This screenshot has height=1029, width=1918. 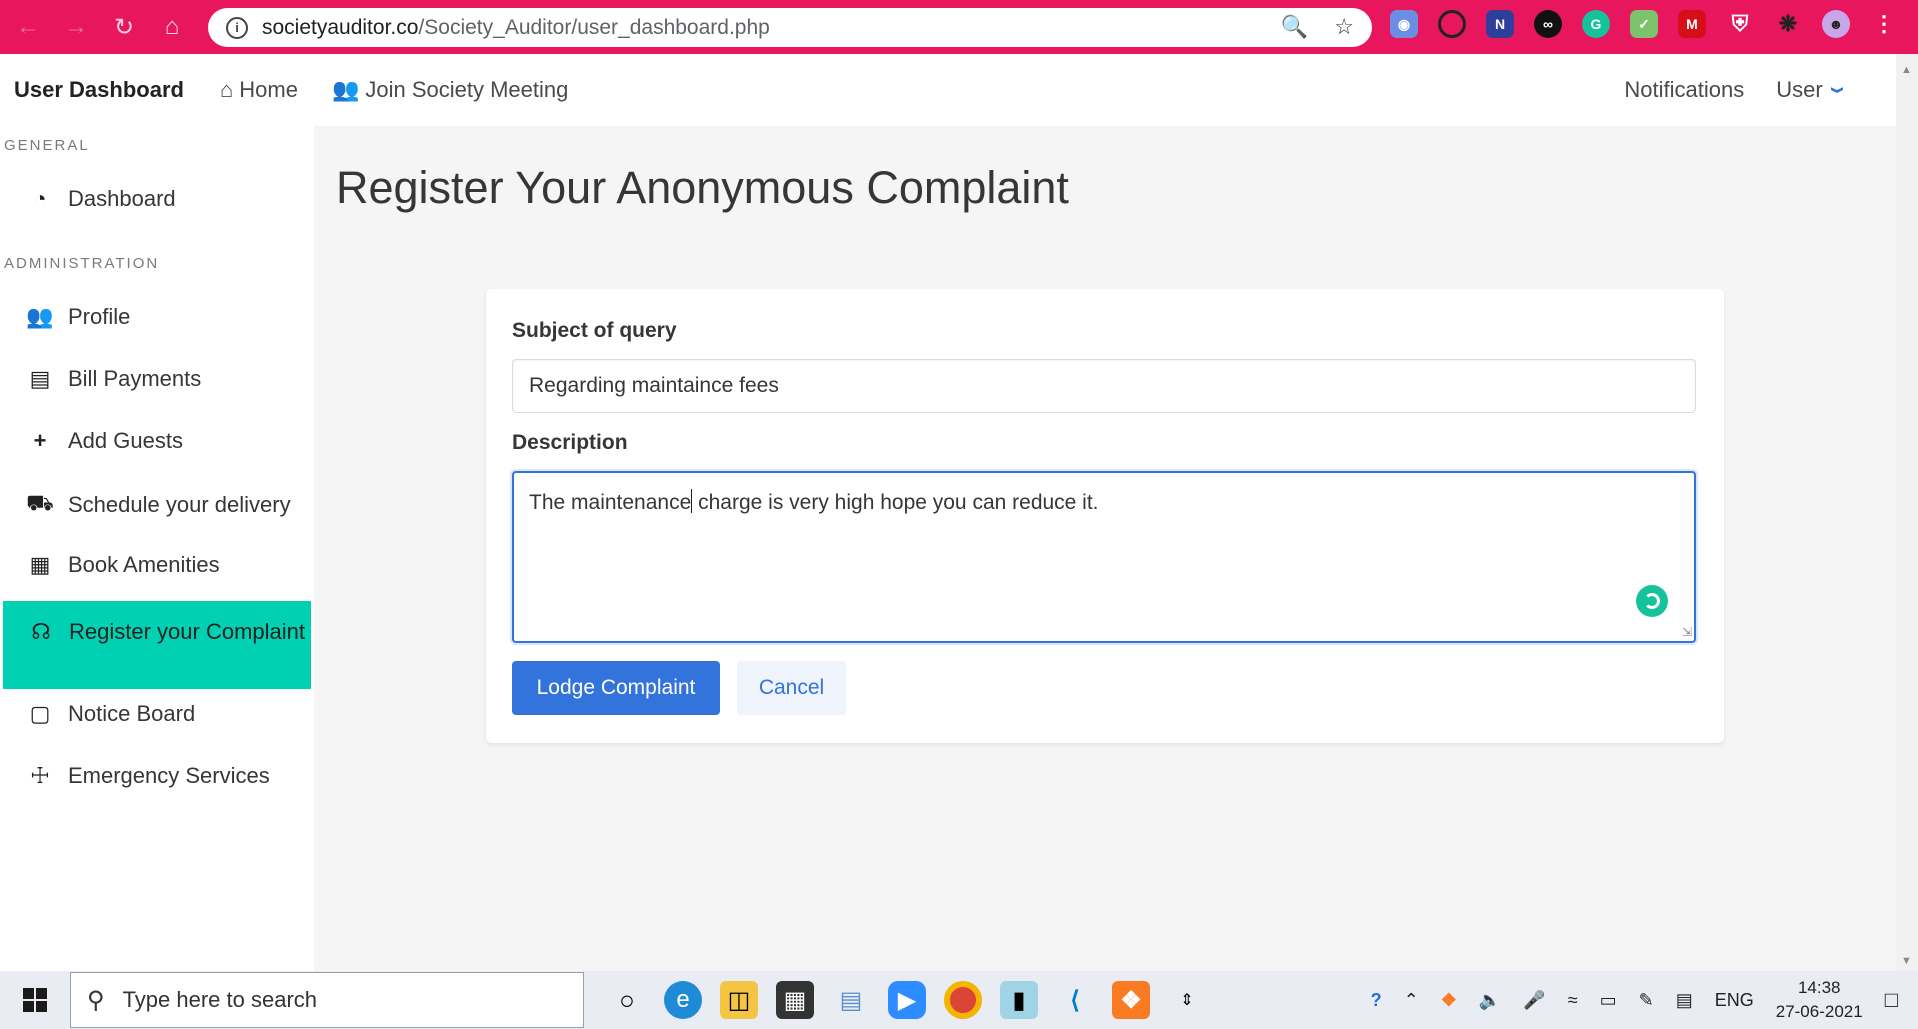 I want to click on store-icon: ▦, so click(x=795, y=1000).